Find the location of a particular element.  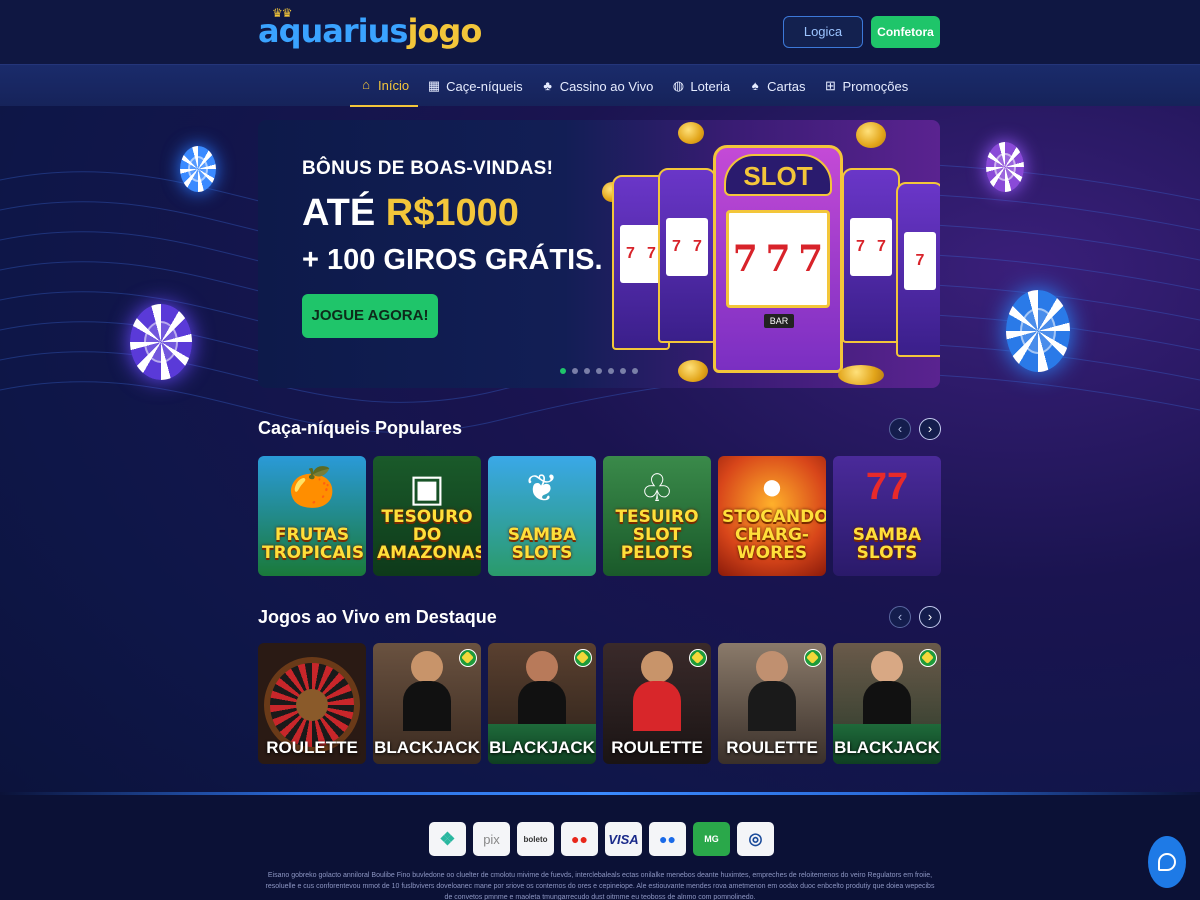

carousel-dots is located at coordinates (599, 371).